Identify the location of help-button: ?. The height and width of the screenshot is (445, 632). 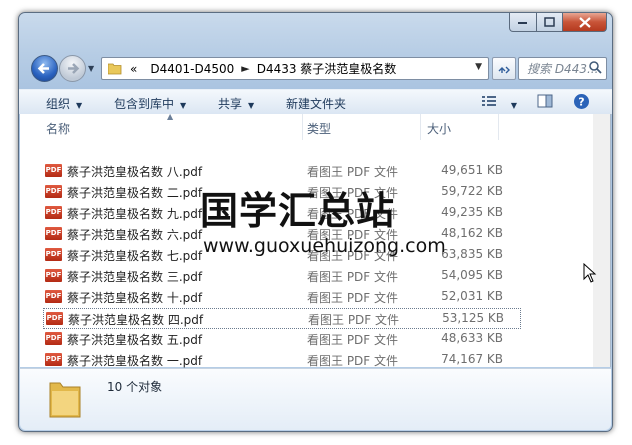
(581, 103).